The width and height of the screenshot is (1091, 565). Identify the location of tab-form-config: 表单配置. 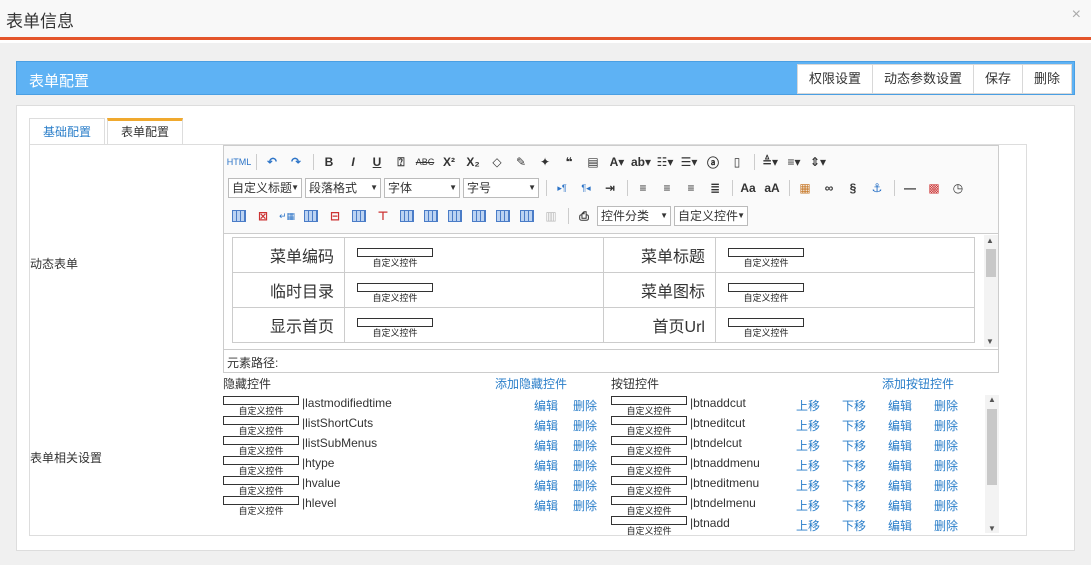
(145, 131).